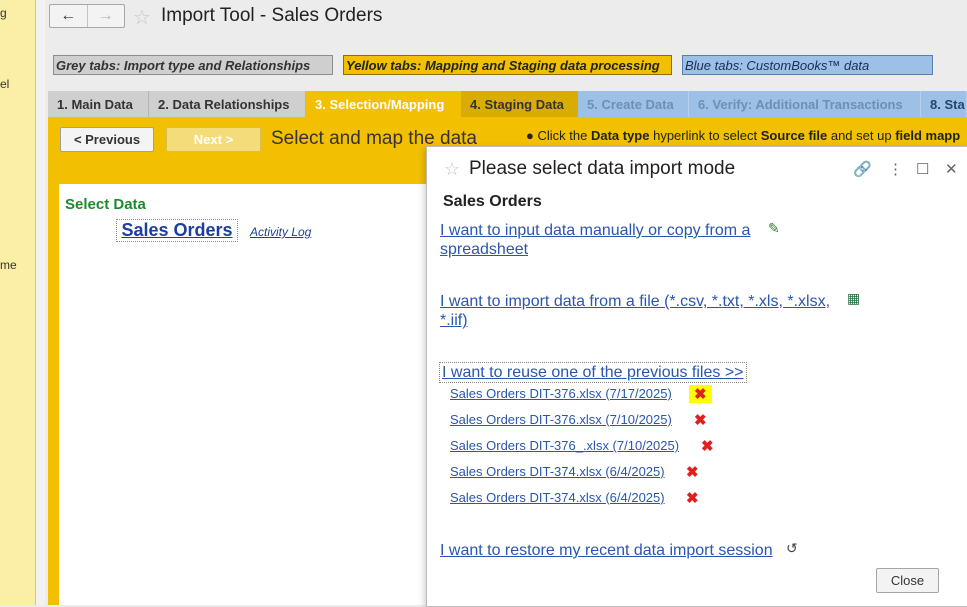 This screenshot has width=967, height=607. Describe the element at coordinates (564, 445) in the screenshot. I see `recent-file-link: Sales Orders DIT-376_.xlsx (7/10/2025)` at that location.